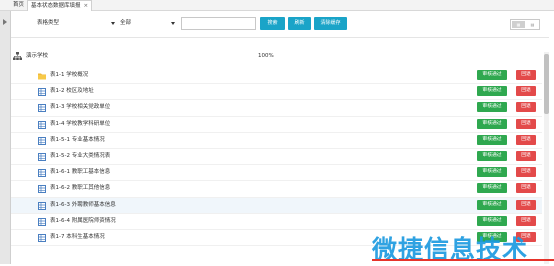  Describe the element at coordinates (276, 108) in the screenshot. I see `list-item: 表1-3 学校相关党政单位 审核通过 回退` at that location.